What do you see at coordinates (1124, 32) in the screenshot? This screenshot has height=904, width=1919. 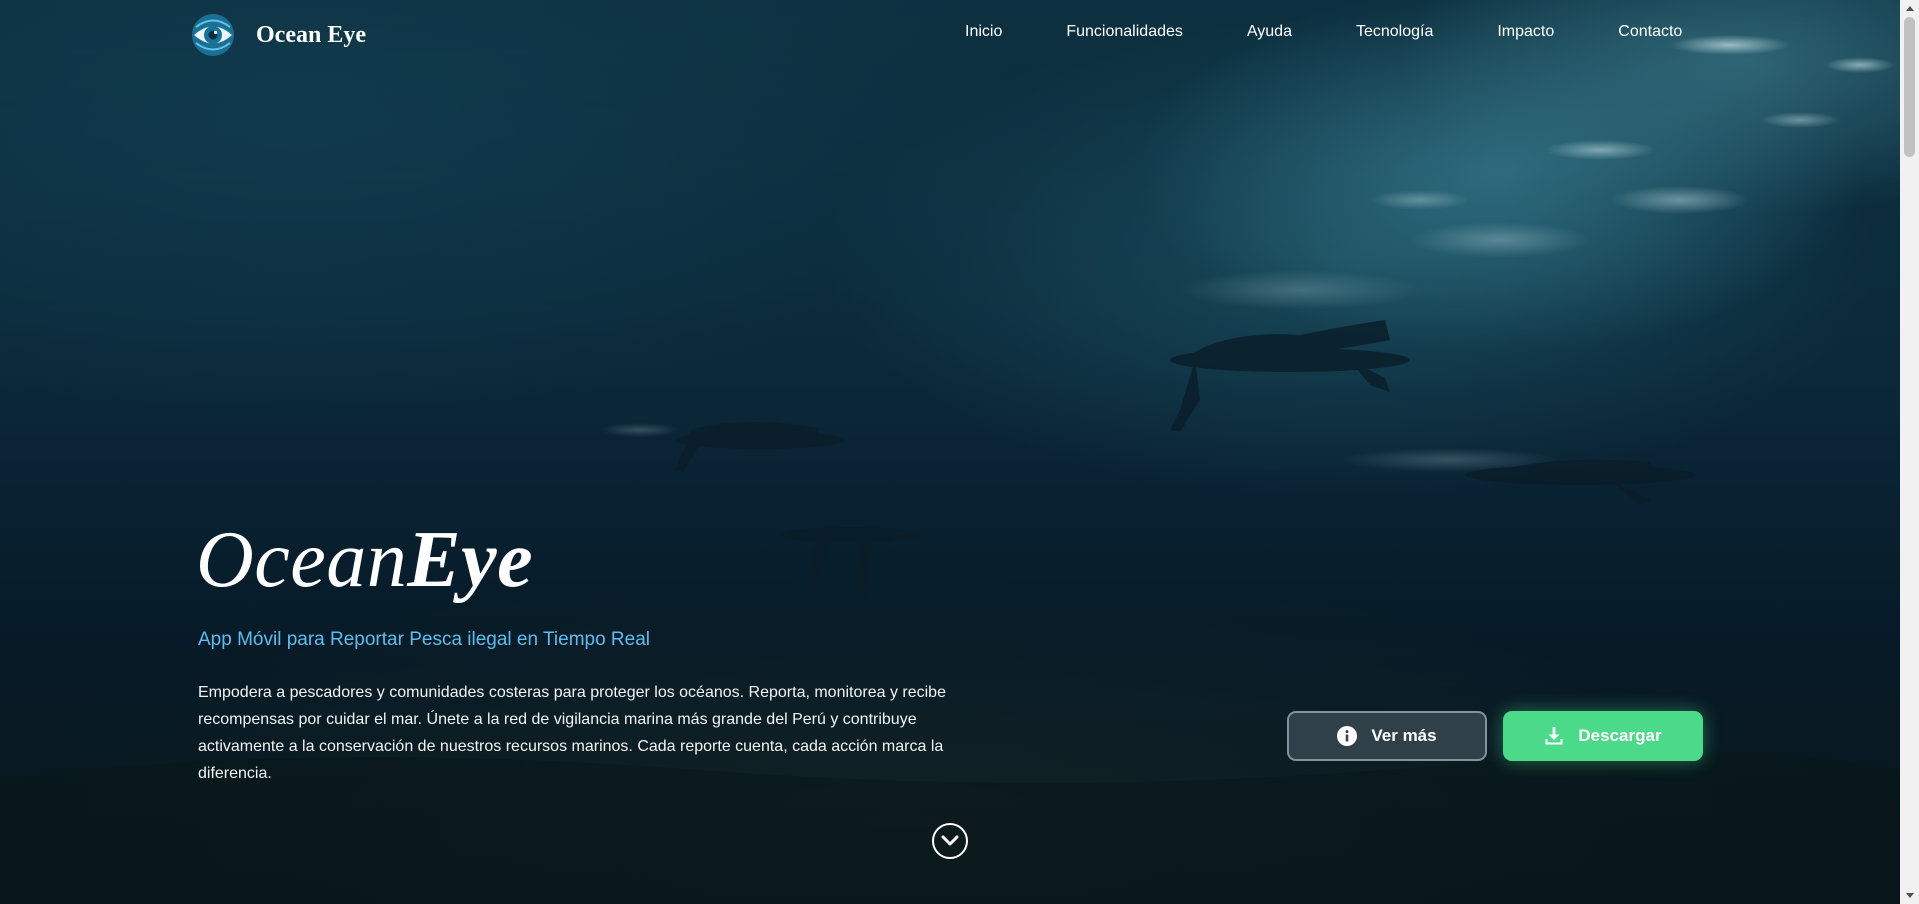 I see `nav-link-funcionalidades: Funcionalidades` at bounding box center [1124, 32].